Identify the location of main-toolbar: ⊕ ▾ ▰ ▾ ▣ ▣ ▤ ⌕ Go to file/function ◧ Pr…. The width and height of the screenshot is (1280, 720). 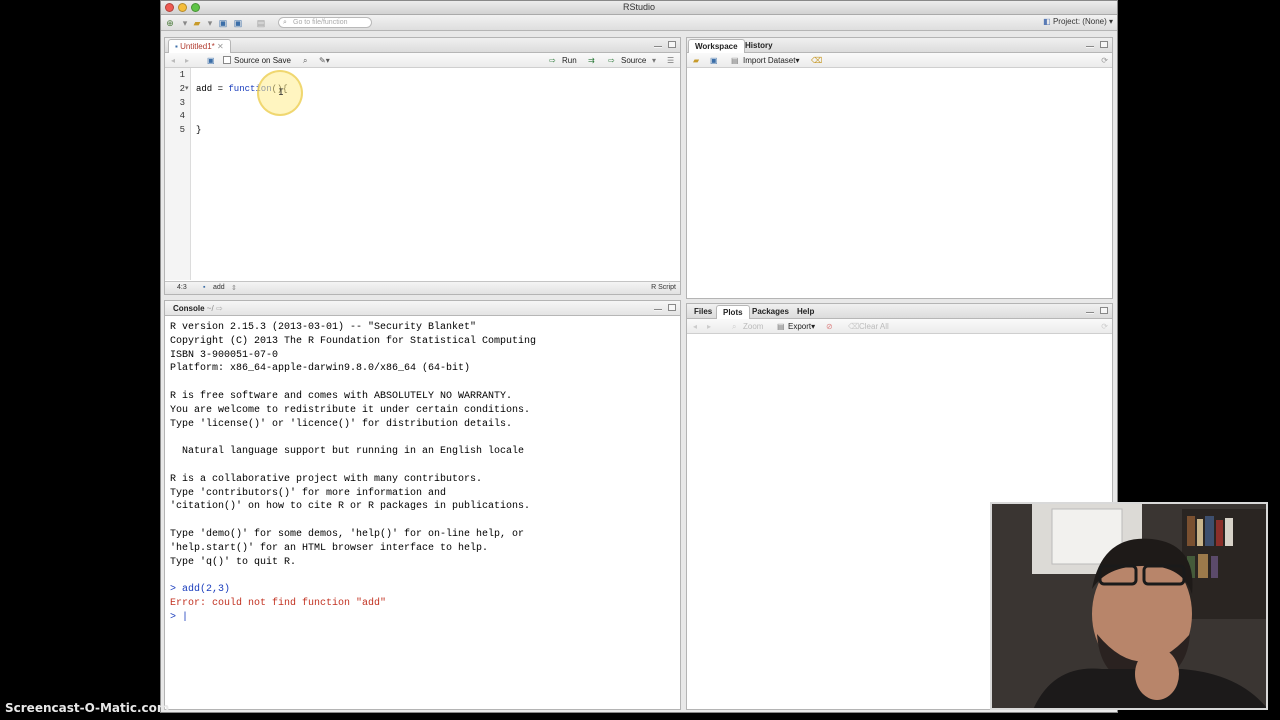
(639, 23).